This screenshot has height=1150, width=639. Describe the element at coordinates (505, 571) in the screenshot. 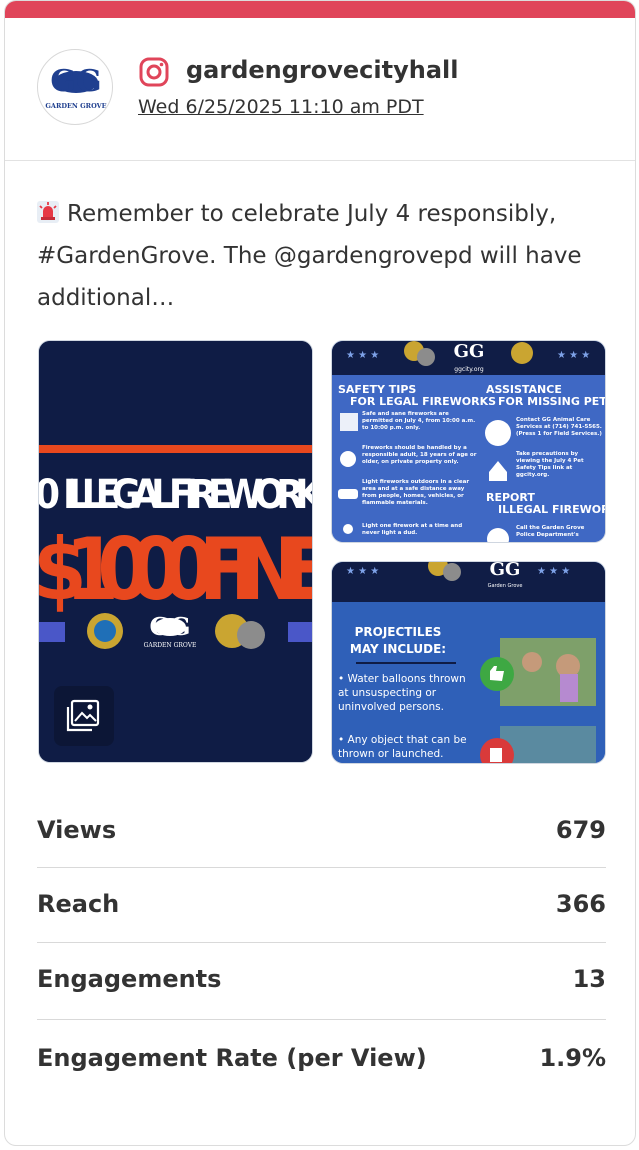

I see `third-logo-letters: GG` at that location.